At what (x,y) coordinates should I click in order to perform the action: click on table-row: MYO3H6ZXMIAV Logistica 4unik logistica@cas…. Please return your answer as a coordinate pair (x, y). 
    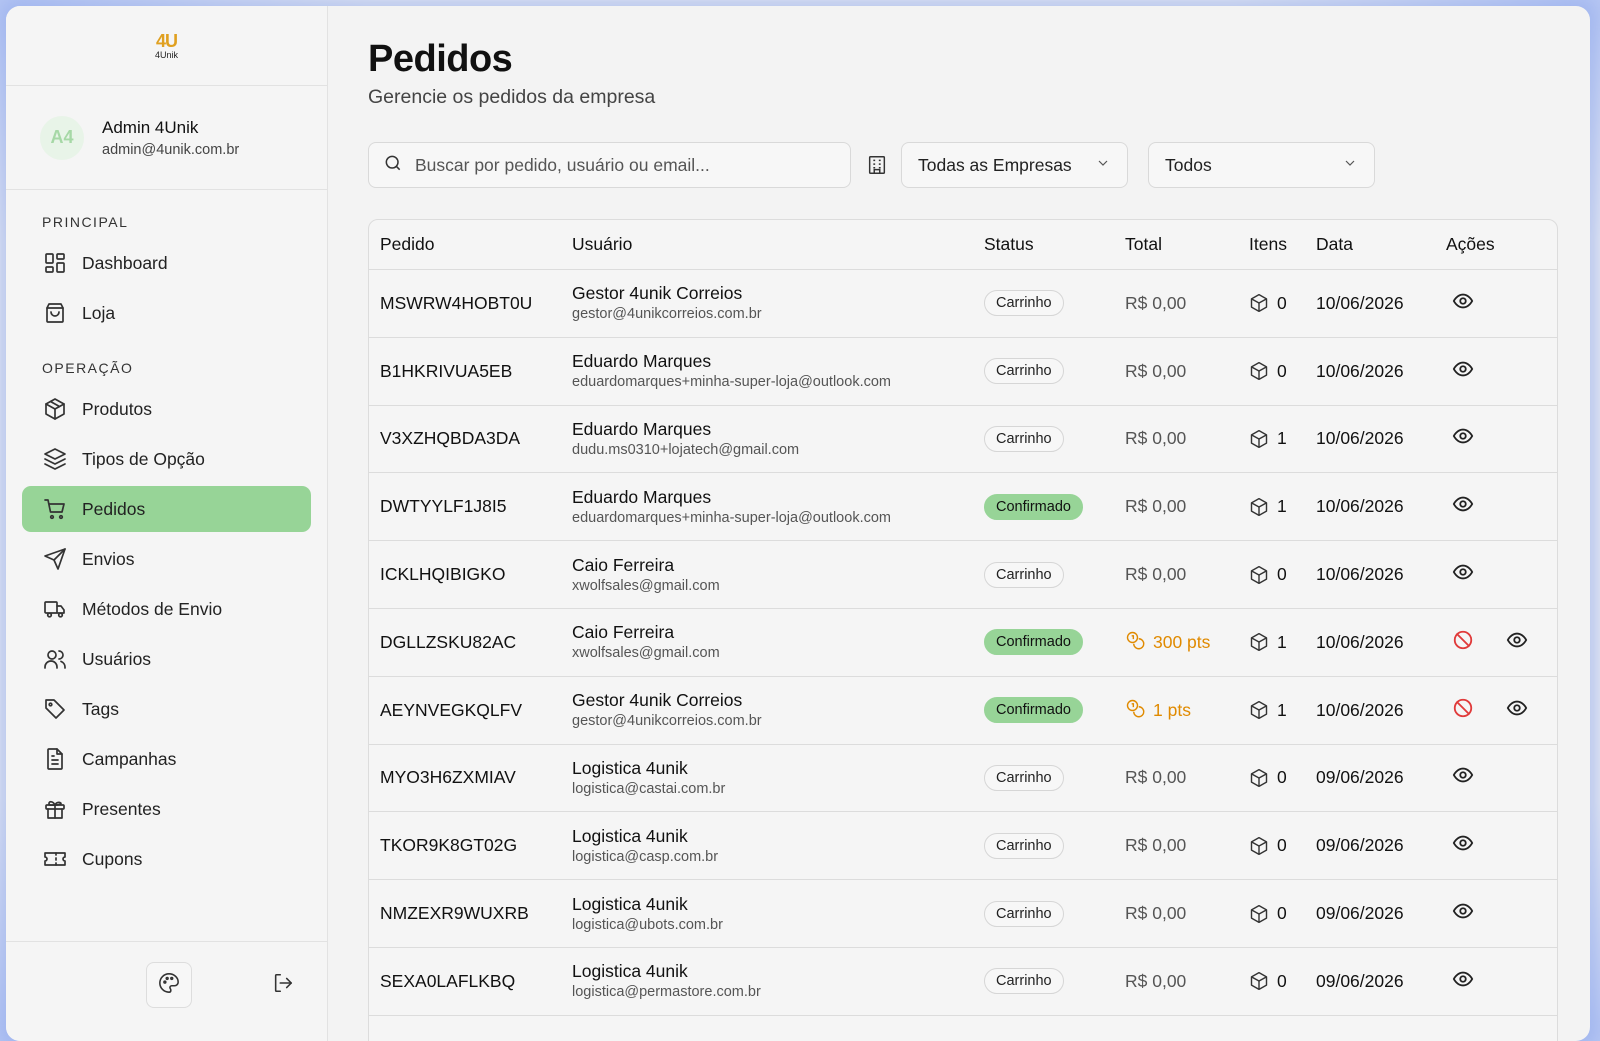
    Looking at the image, I should click on (963, 779).